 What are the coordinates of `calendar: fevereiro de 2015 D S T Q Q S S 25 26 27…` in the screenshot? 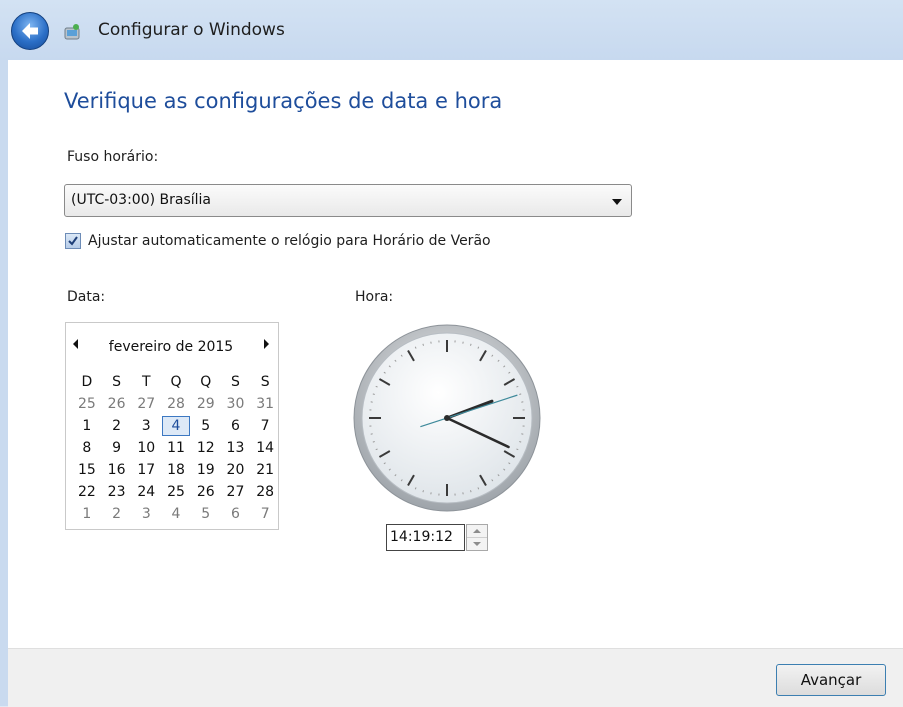 It's located at (172, 426).